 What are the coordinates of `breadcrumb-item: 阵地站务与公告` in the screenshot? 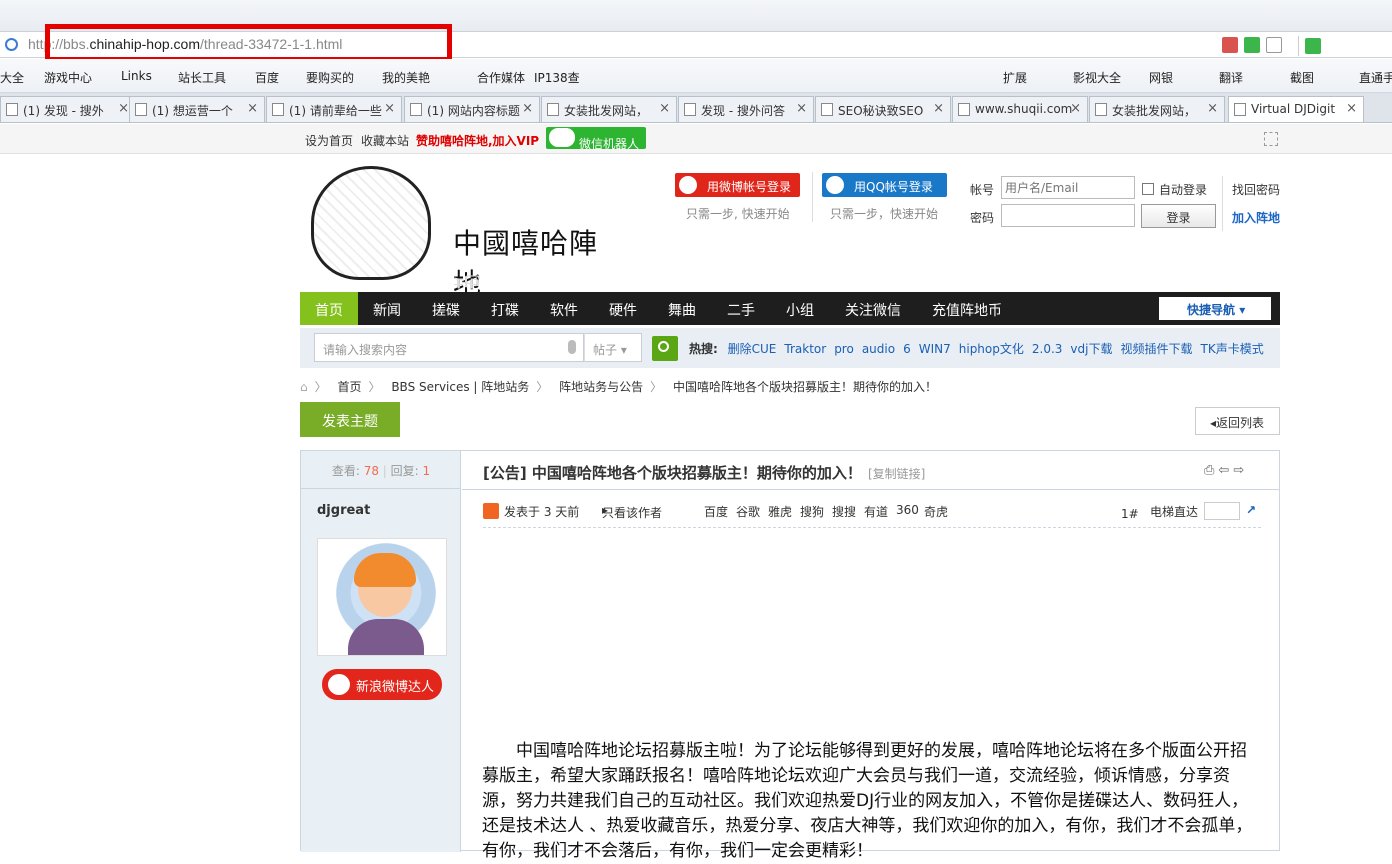 It's located at (601, 387).